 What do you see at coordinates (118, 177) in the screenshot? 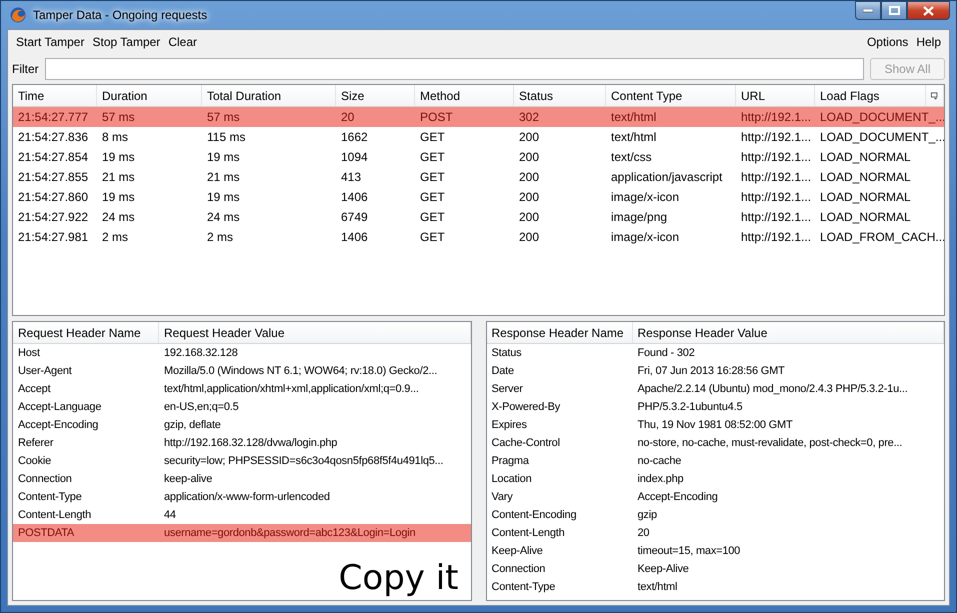
I see `table-cell-text: 21 ms` at bounding box center [118, 177].